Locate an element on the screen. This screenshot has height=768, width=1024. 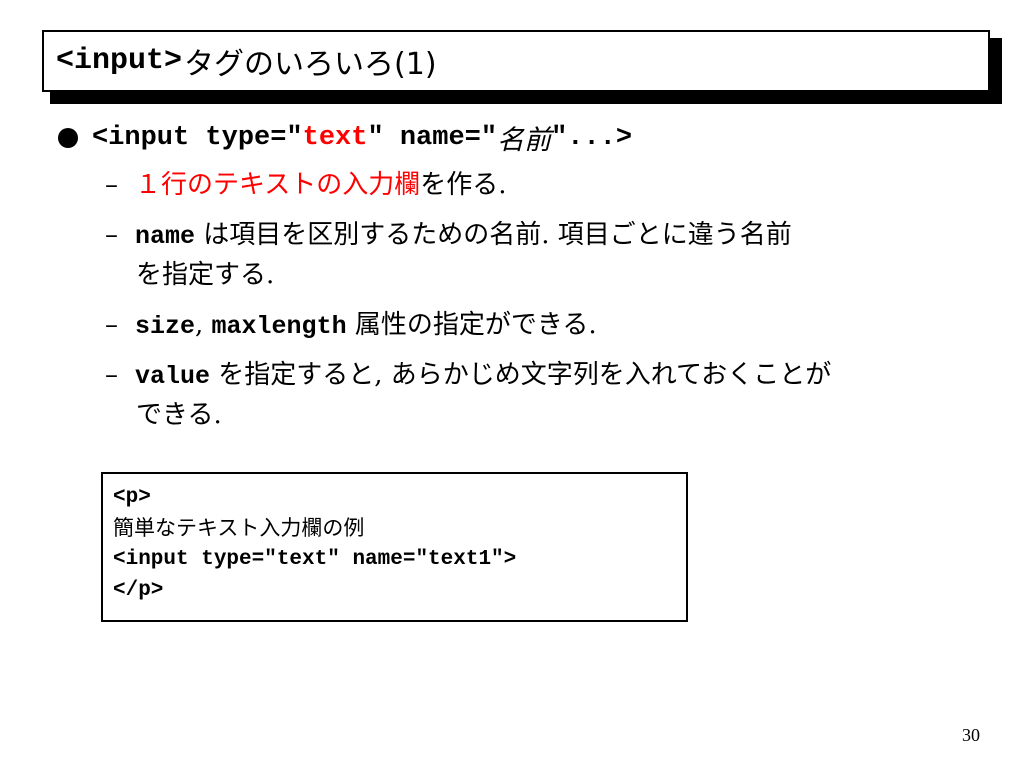
sub-item-4-code: value is located at coordinates (173, 376).